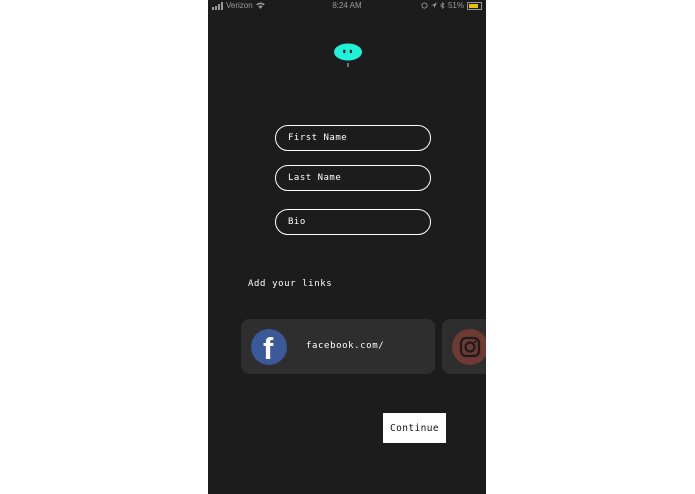 This screenshot has height=494, width=695. What do you see at coordinates (424, 5) in the screenshot?
I see `lock-rotation-icon` at bounding box center [424, 5].